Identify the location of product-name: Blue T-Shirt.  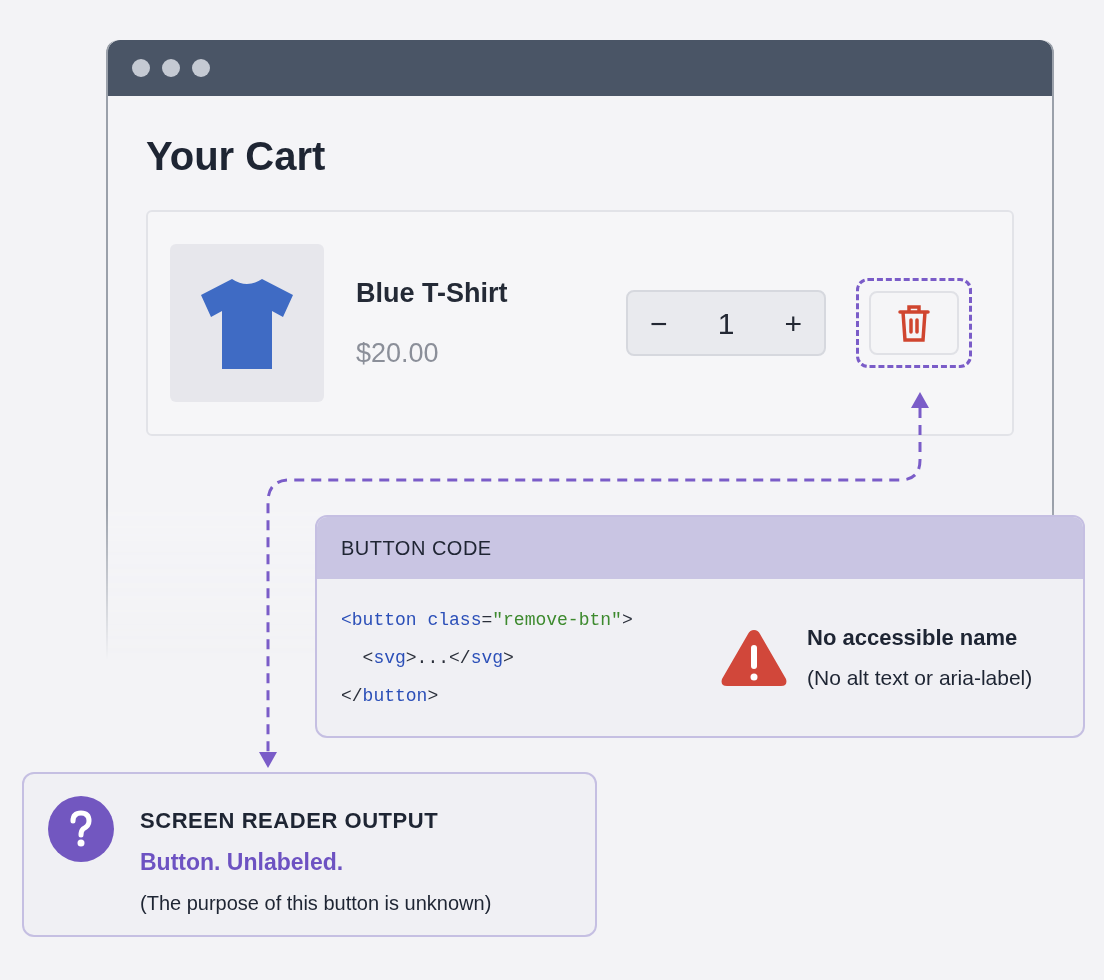
(432, 293).